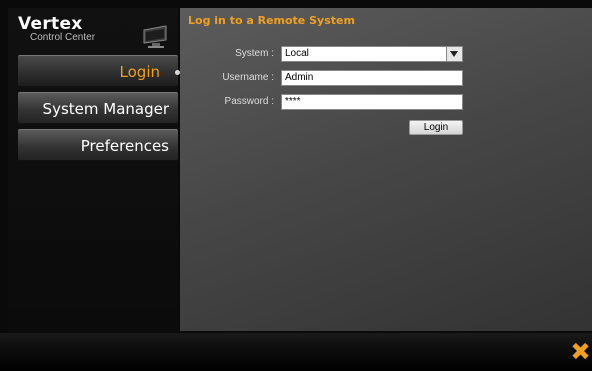 Image resolution: width=592 pixels, height=371 pixels. Describe the element at coordinates (436, 127) in the screenshot. I see `login-button: Login` at that location.